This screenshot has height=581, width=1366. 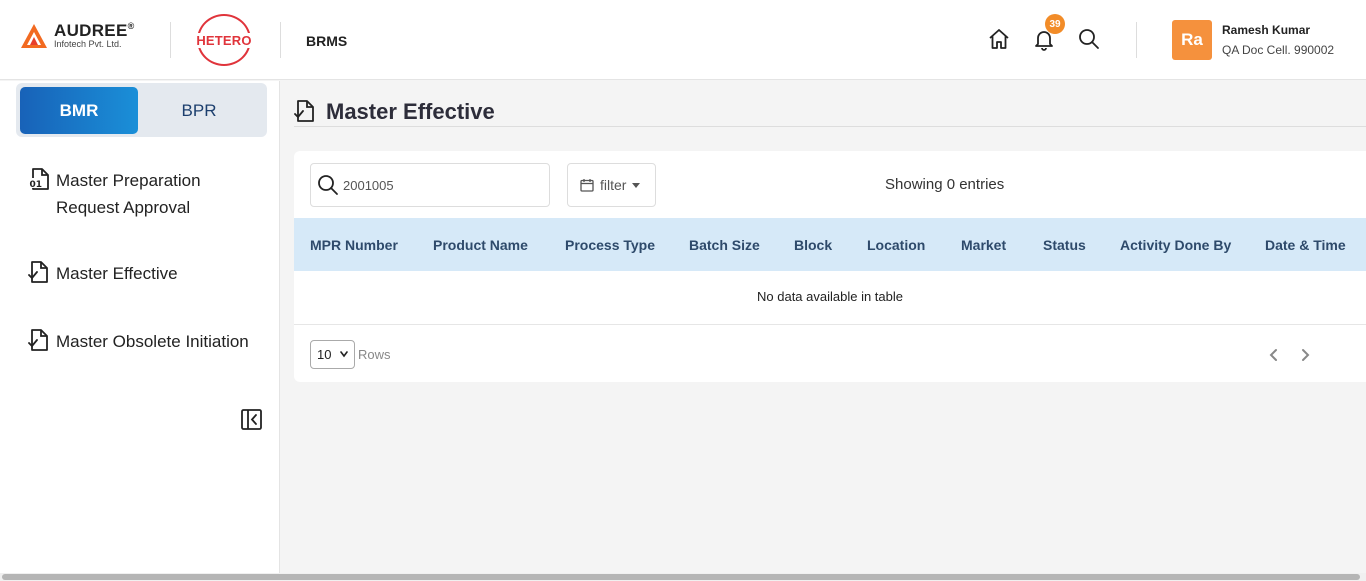 What do you see at coordinates (88, 44) in the screenshot?
I see `brand-subtitle: Infotech Pvt. Ltd.` at bounding box center [88, 44].